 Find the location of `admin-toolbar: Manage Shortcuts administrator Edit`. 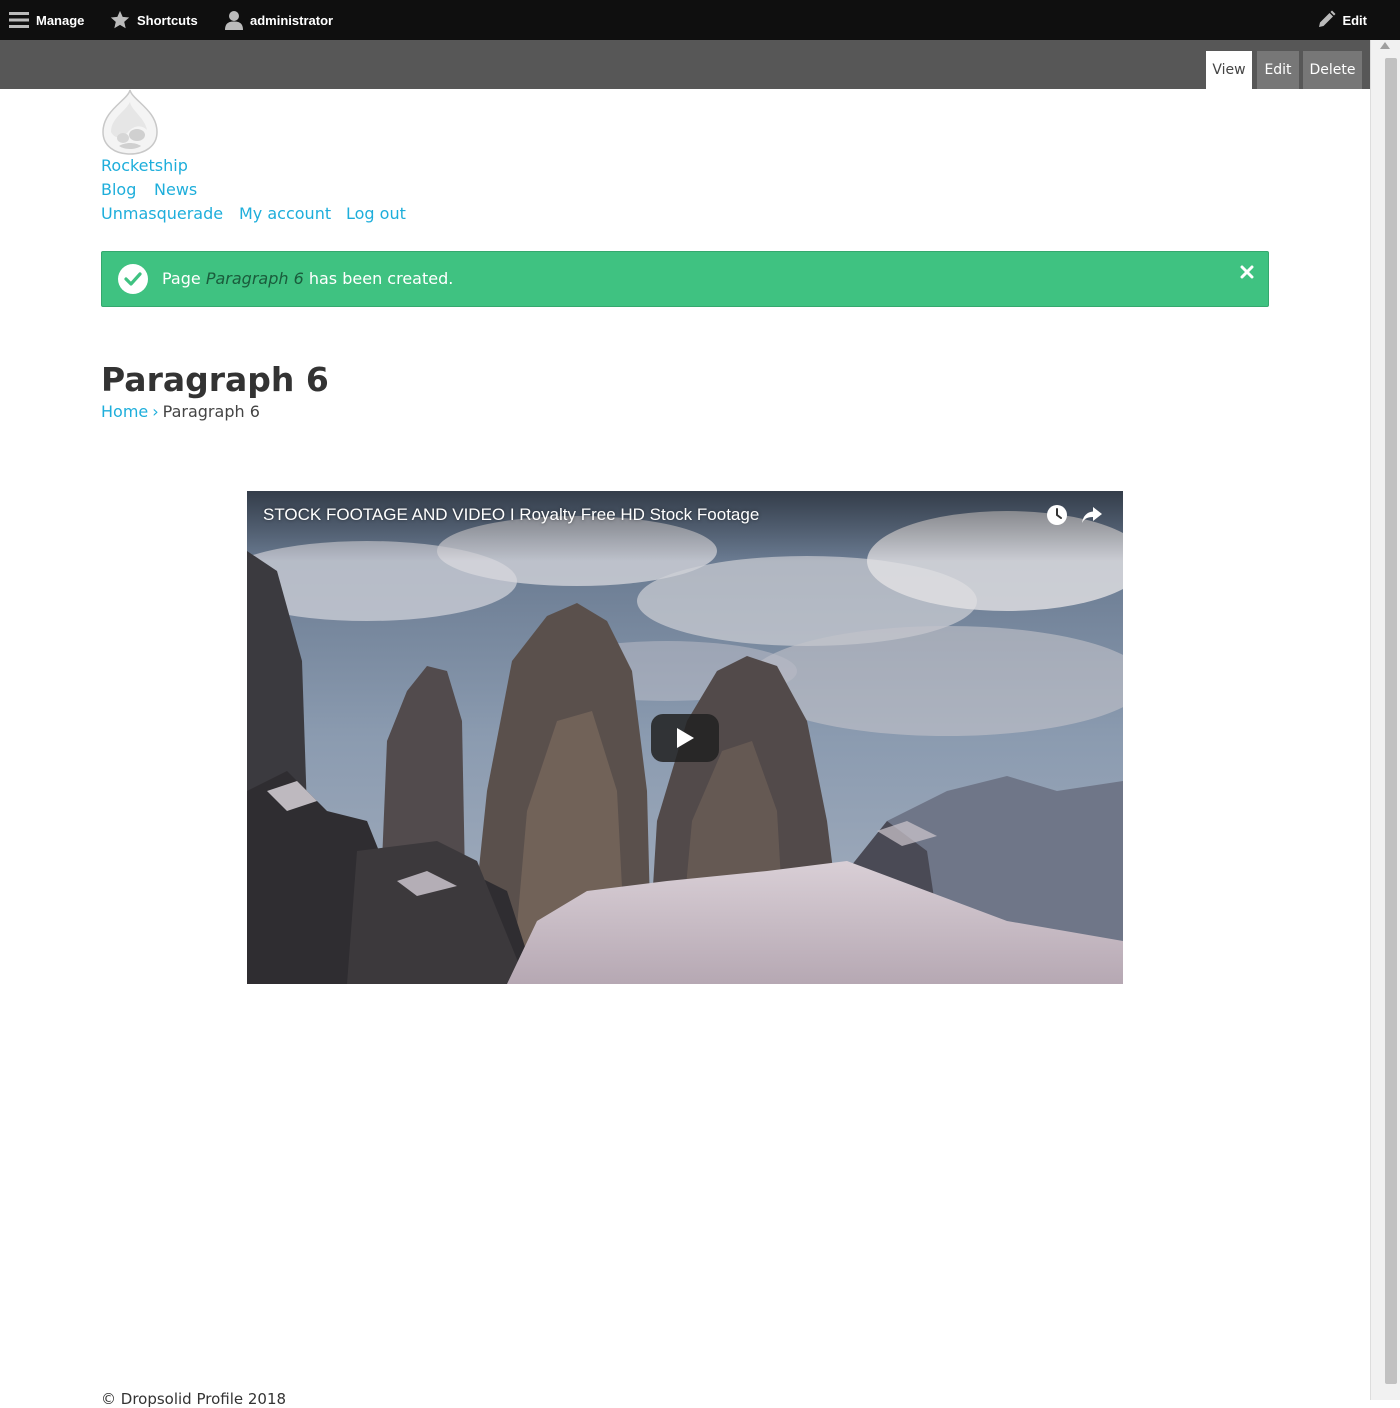

admin-toolbar: Manage Shortcuts administrator Edit is located at coordinates (700, 20).